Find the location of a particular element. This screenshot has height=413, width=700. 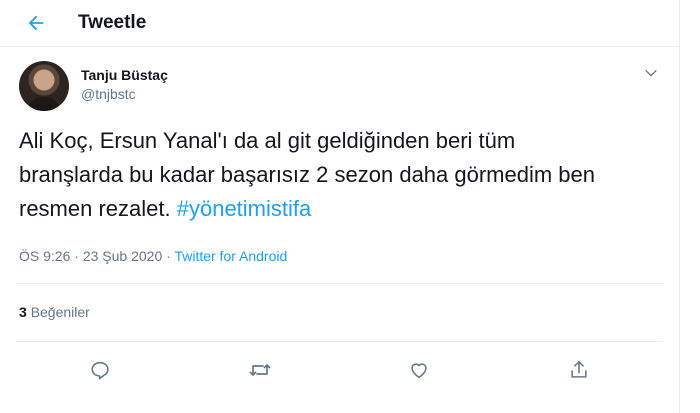

author-handle: @tnjbstc is located at coordinates (108, 94).